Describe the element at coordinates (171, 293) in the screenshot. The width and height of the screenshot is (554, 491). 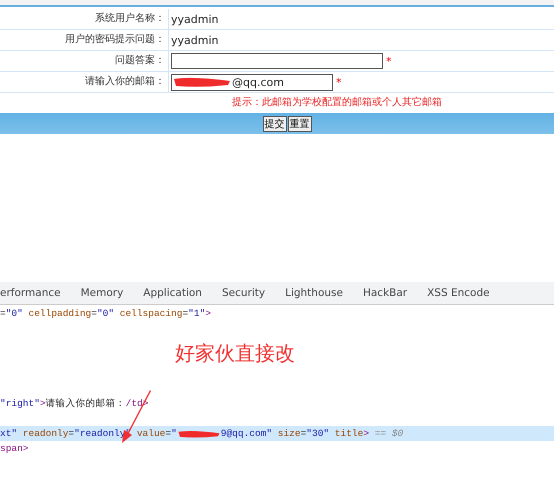
I see `devtools-tab: Application` at that location.